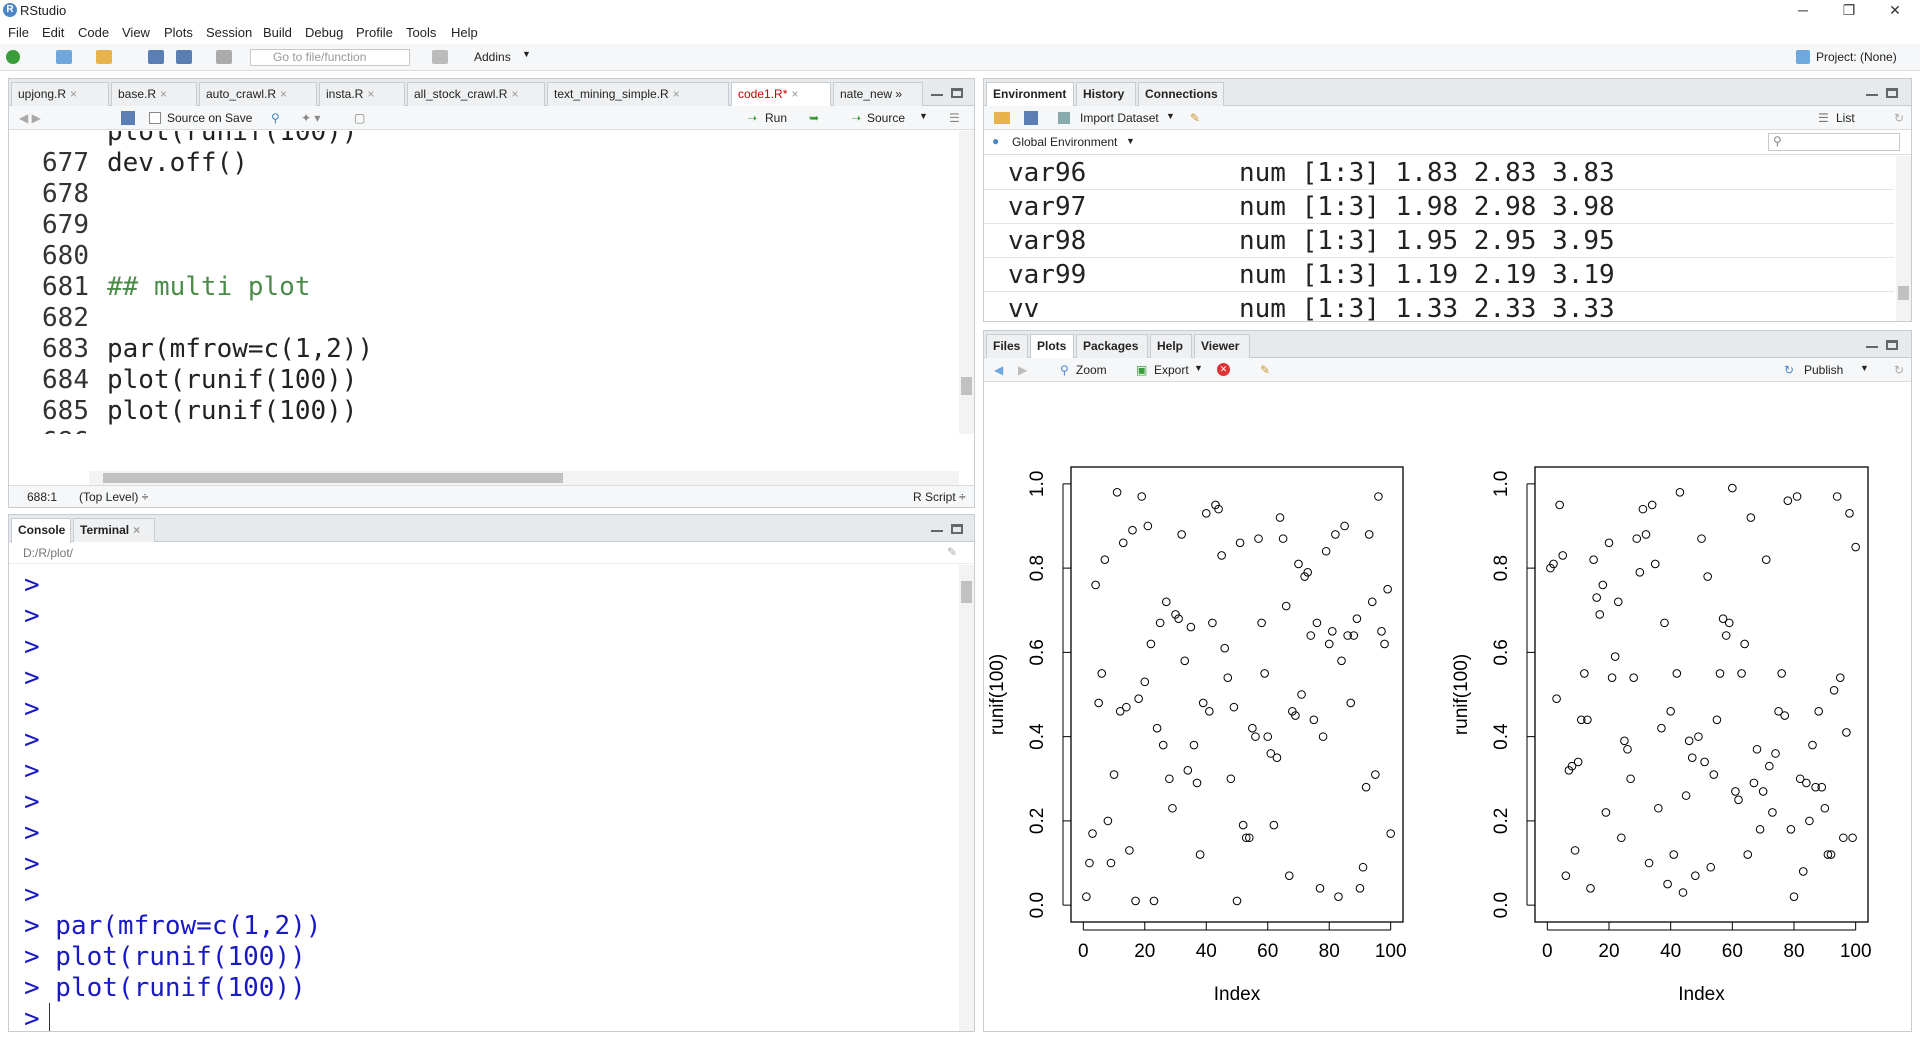  Describe the element at coordinates (1849, 11) in the screenshot. I see `restore-button: ❐` at that location.